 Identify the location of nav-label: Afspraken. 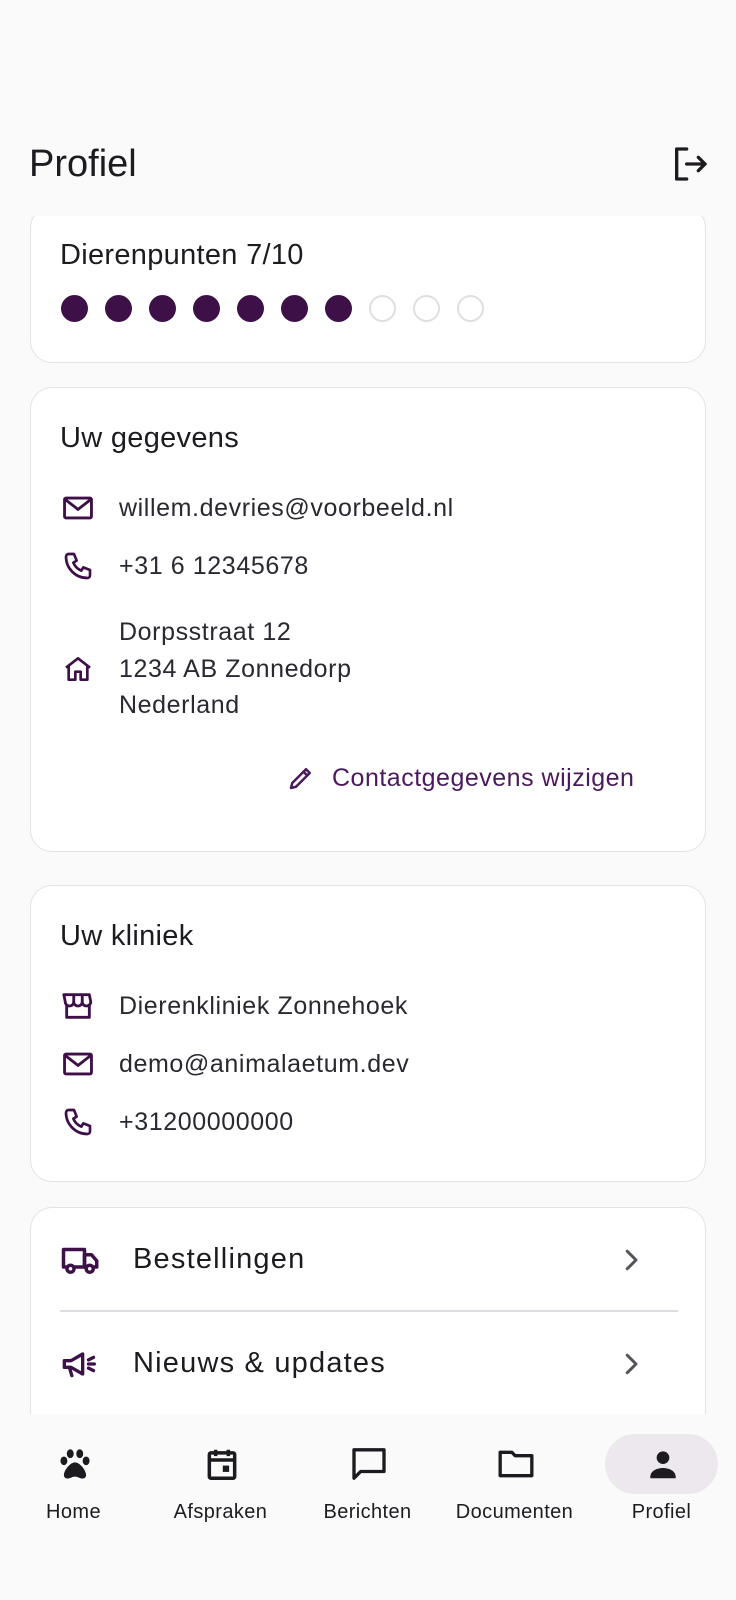
(220, 1512).